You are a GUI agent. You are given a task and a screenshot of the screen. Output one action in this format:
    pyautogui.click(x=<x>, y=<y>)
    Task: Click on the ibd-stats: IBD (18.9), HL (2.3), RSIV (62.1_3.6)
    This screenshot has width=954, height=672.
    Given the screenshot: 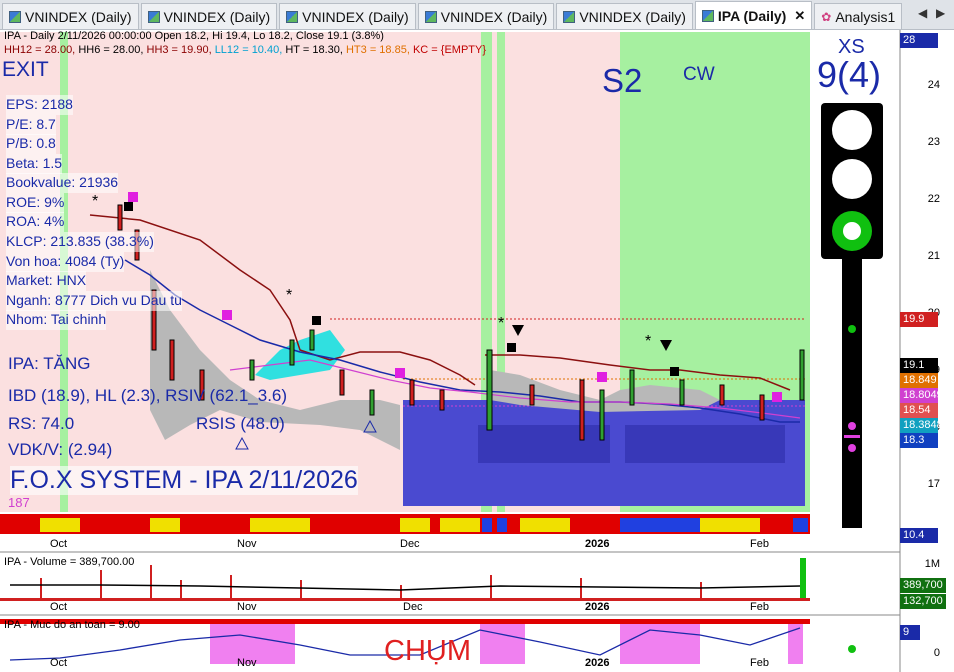 What is the action you would take?
    pyautogui.click(x=148, y=395)
    